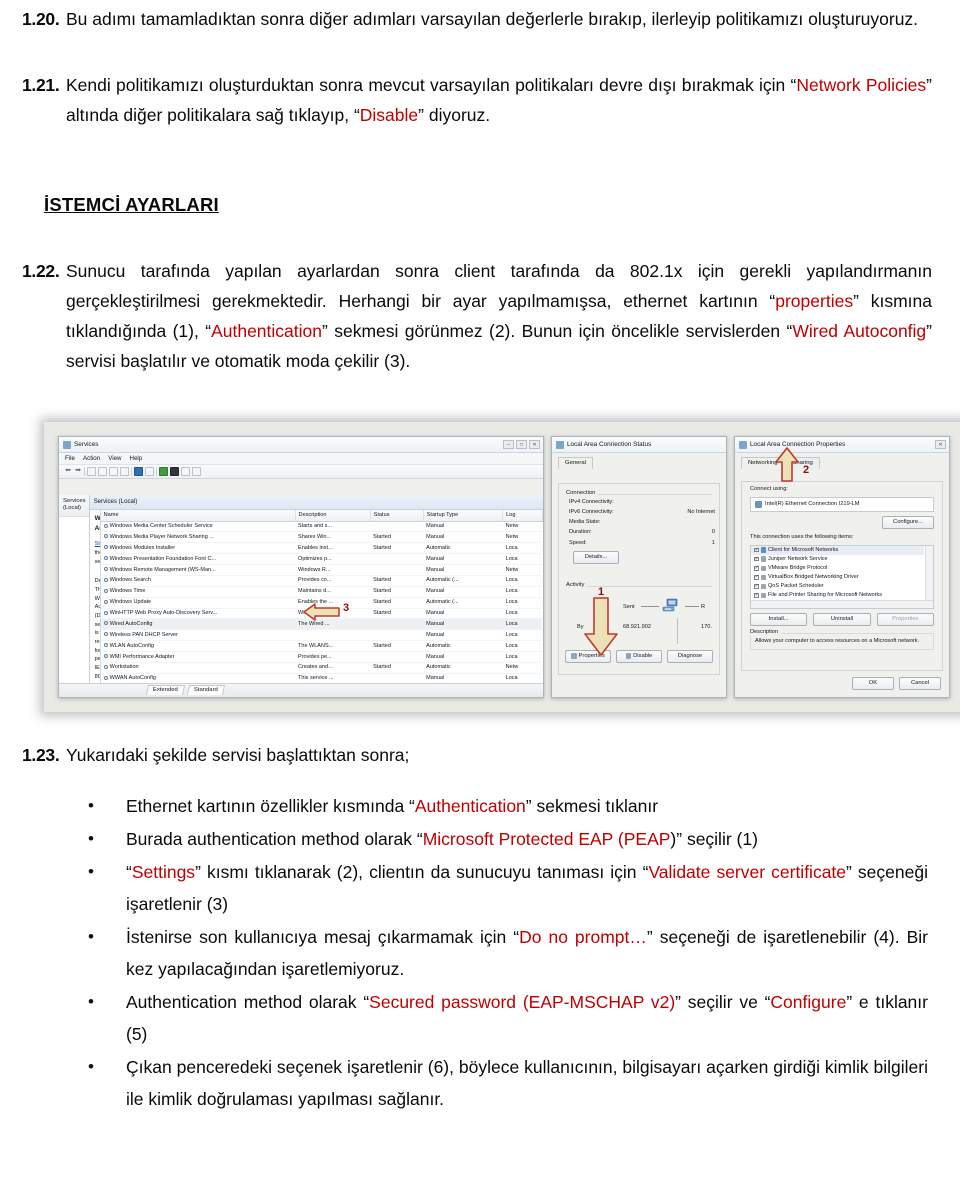 This screenshot has width=960, height=1193. I want to click on help-icon, so click(138, 471).